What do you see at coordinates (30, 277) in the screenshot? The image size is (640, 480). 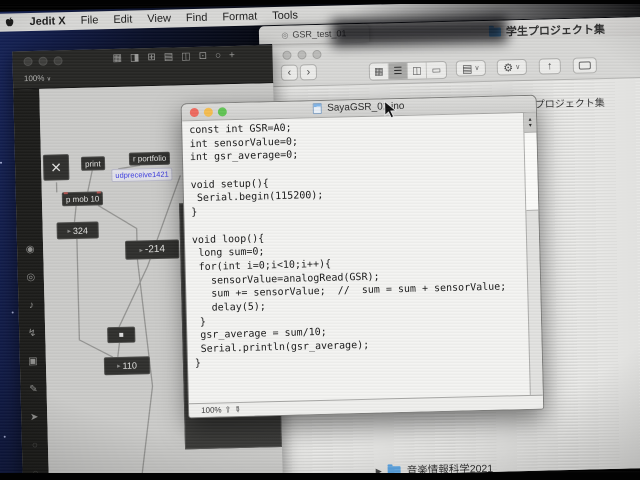 I see `target-icon: ◎` at bounding box center [30, 277].